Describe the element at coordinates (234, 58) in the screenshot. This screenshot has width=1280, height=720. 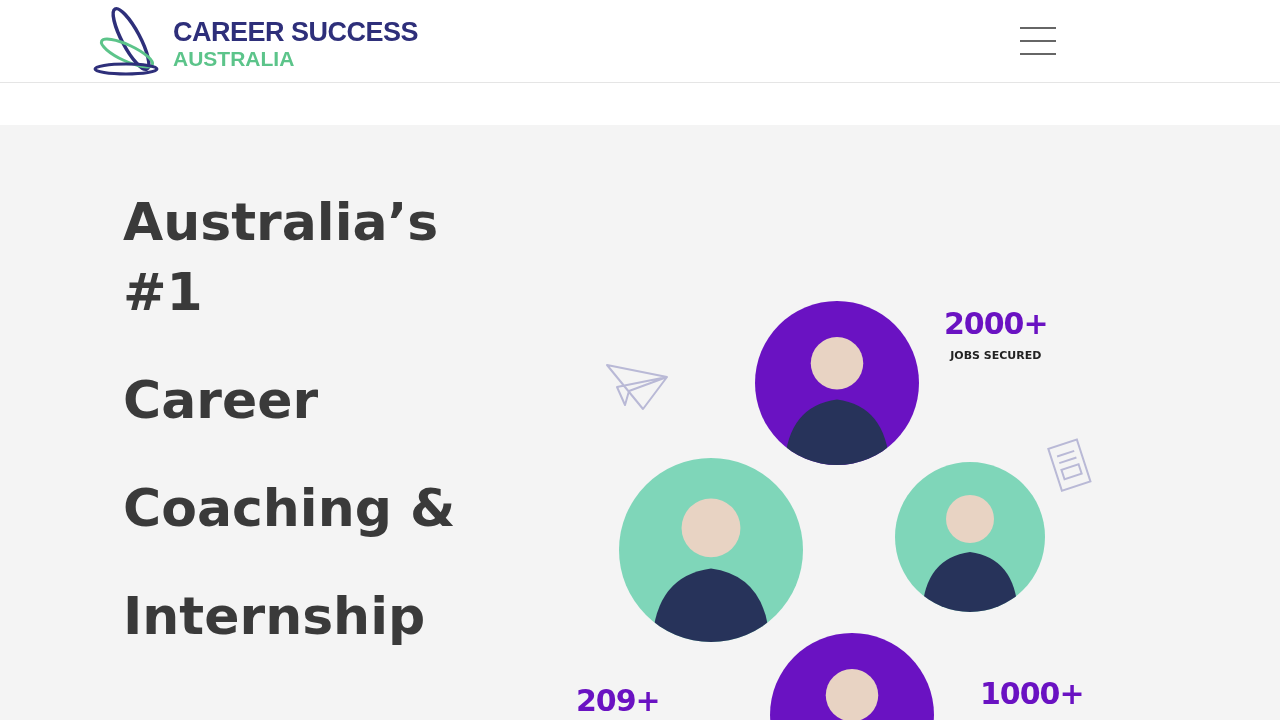
I see `logo-subtitle: AUSTRALIA` at that location.